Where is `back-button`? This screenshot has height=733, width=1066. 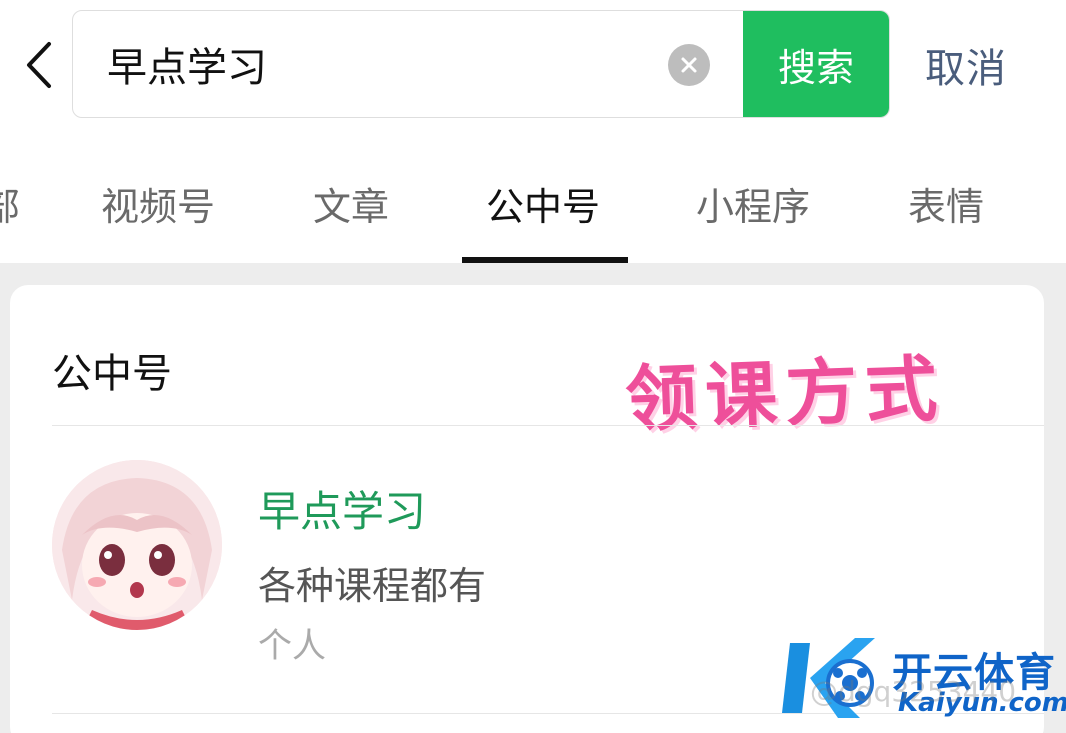 back-button is located at coordinates (39, 65).